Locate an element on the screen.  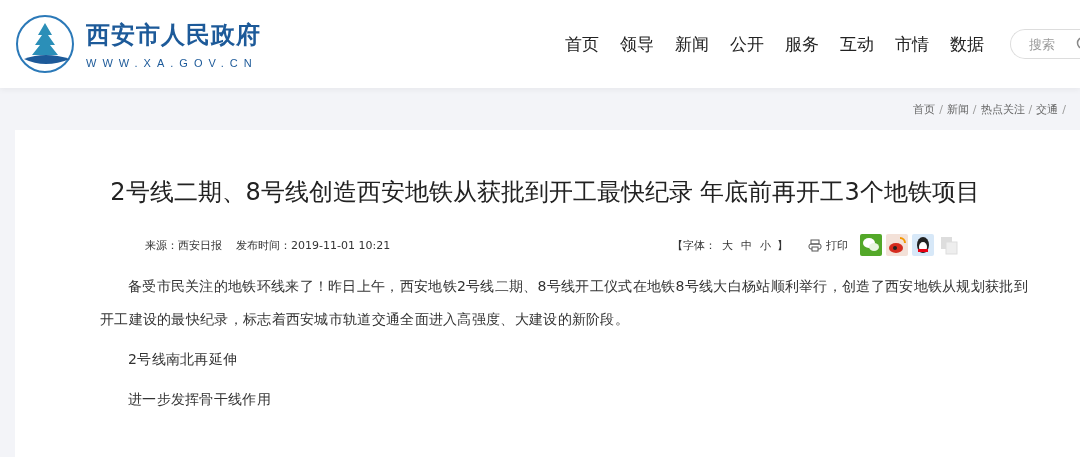
font-size-option: 中 is located at coordinates (746, 245).